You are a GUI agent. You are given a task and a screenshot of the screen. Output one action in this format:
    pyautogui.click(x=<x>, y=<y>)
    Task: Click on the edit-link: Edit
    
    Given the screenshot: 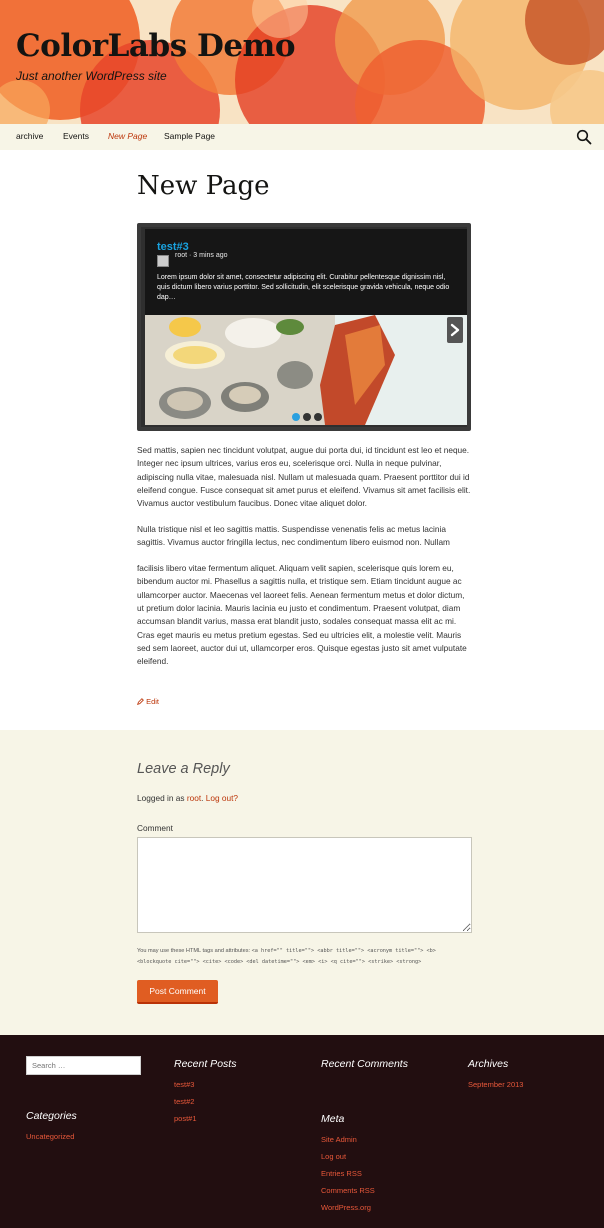 What is the action you would take?
    pyautogui.click(x=148, y=701)
    